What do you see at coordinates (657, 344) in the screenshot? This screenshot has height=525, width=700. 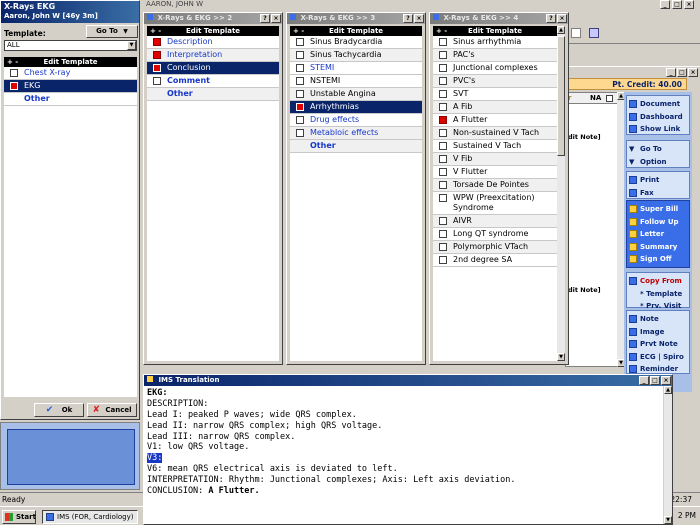 I see `sidebar-item-prvt-note: Prvt Note` at bounding box center [657, 344].